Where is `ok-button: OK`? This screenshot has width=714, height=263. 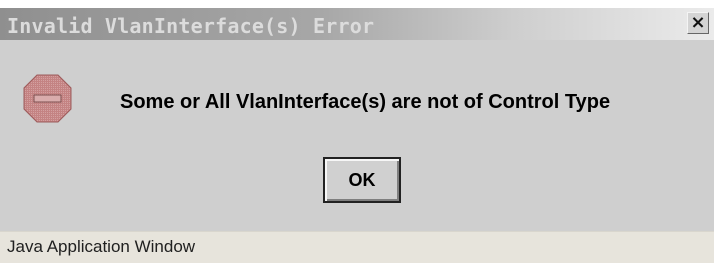 ok-button: OK is located at coordinates (362, 180).